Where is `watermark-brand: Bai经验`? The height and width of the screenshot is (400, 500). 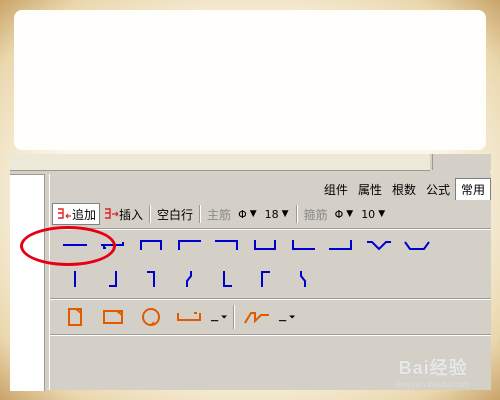
watermark-brand: Bai经验 is located at coordinates (433, 368).